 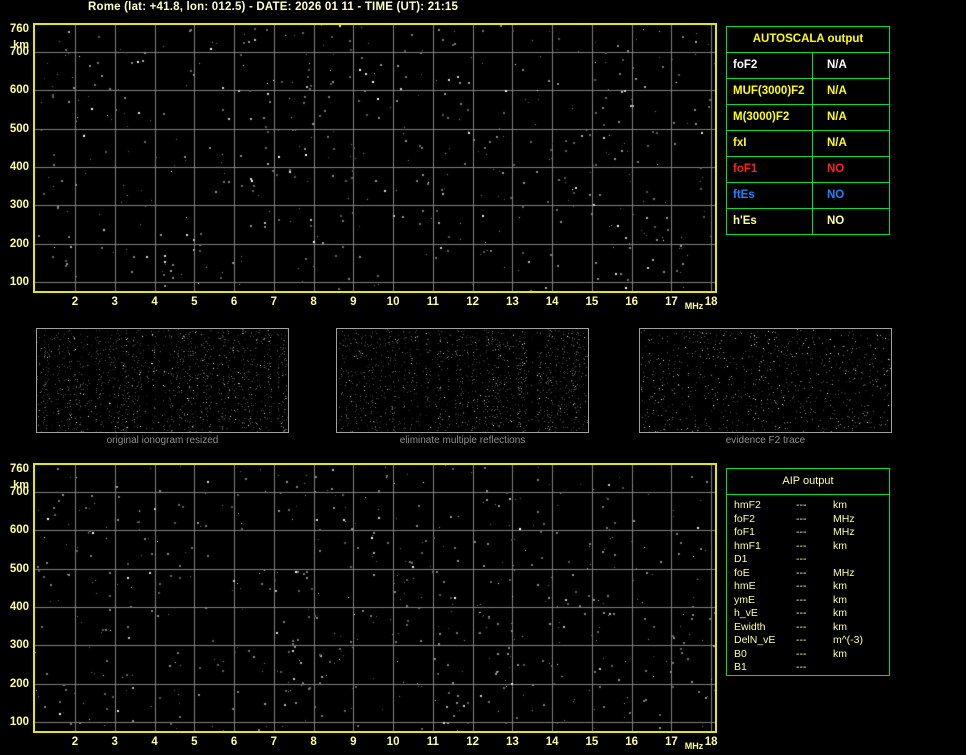 I want to click on y-tick-label: 600, so click(x=19, y=530).